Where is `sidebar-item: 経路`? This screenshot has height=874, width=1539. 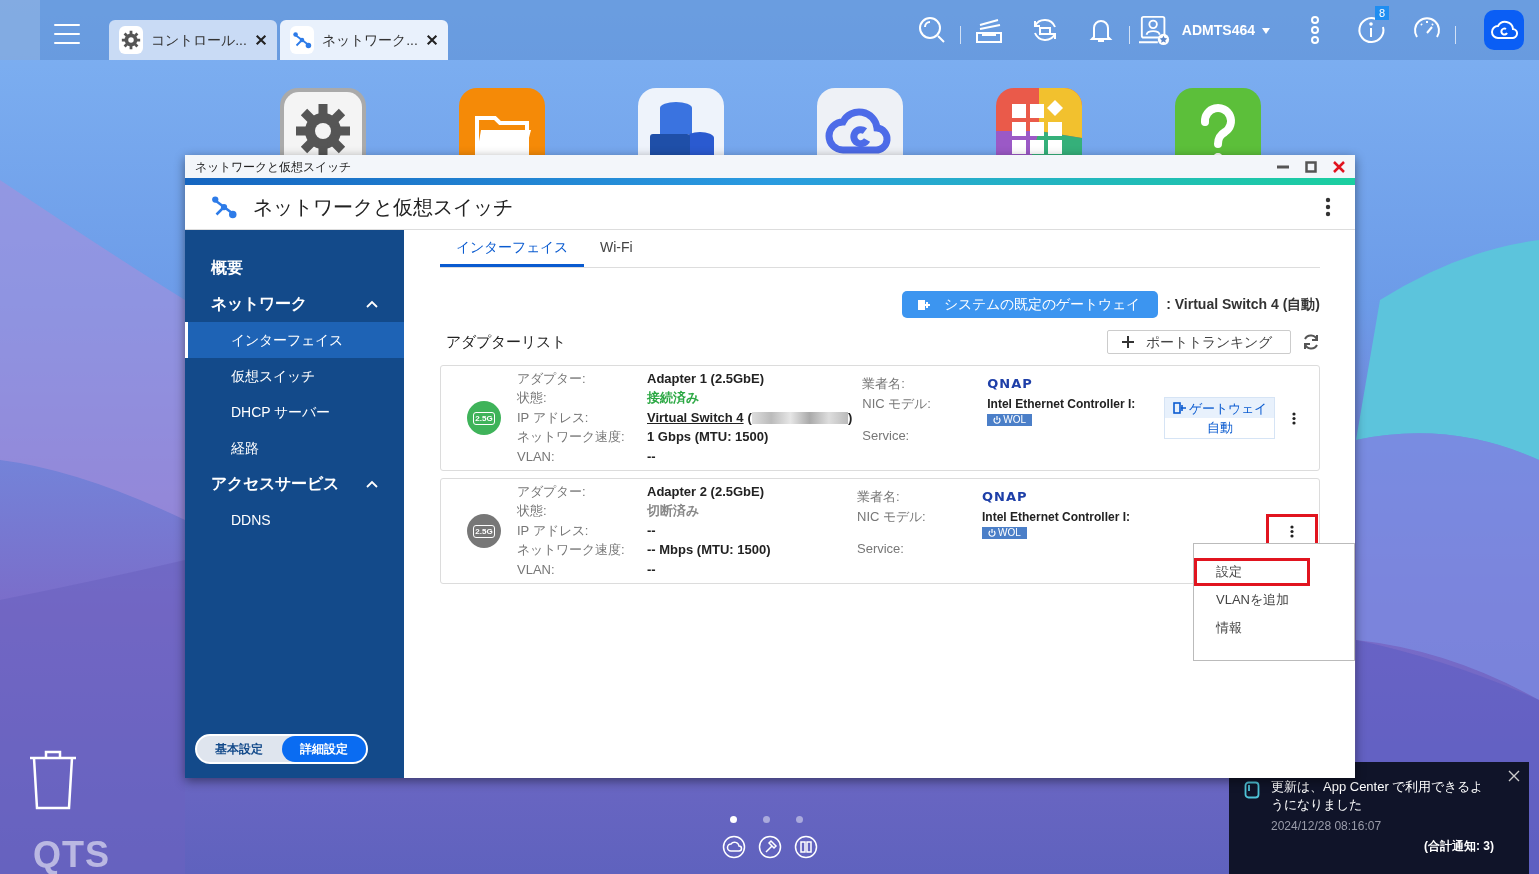
sidebar-item: 経路 is located at coordinates (294, 448).